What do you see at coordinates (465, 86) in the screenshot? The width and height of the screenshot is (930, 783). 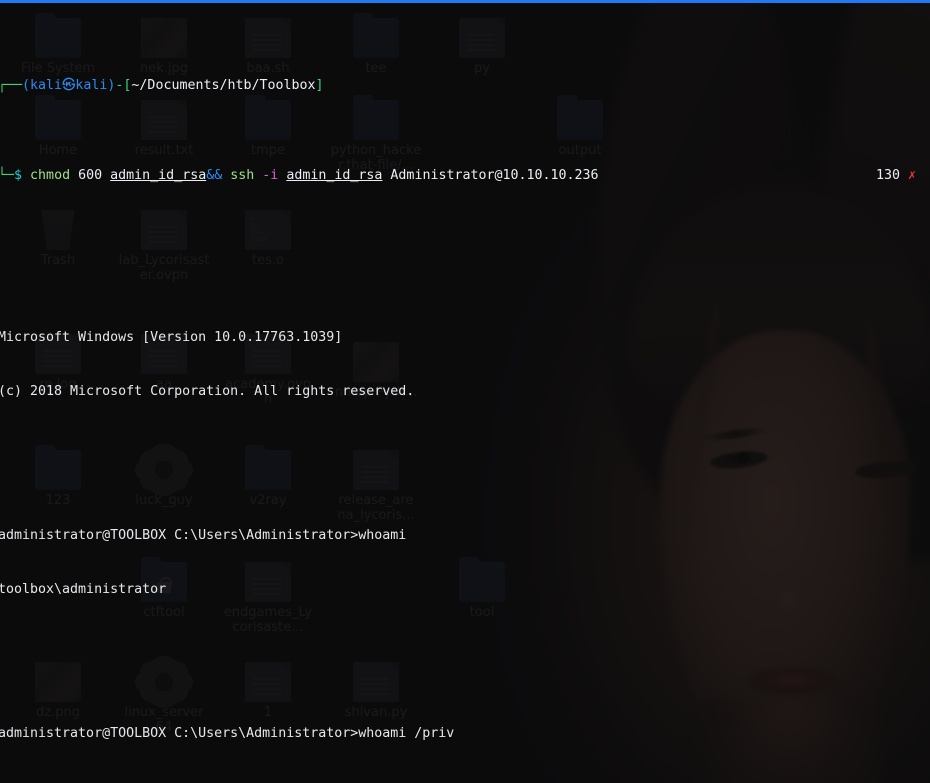 I see `shell-prompt-line-1: ┌──(kali㉿kali)-[~/Documents/htb/Toolbox]` at bounding box center [465, 86].